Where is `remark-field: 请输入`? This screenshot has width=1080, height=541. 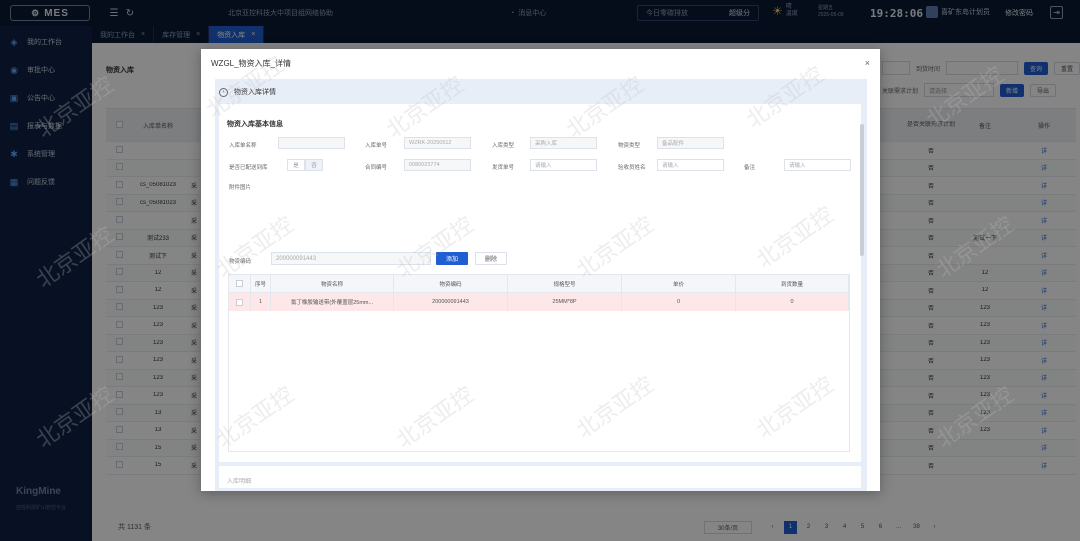 remark-field: 请输入 is located at coordinates (817, 165).